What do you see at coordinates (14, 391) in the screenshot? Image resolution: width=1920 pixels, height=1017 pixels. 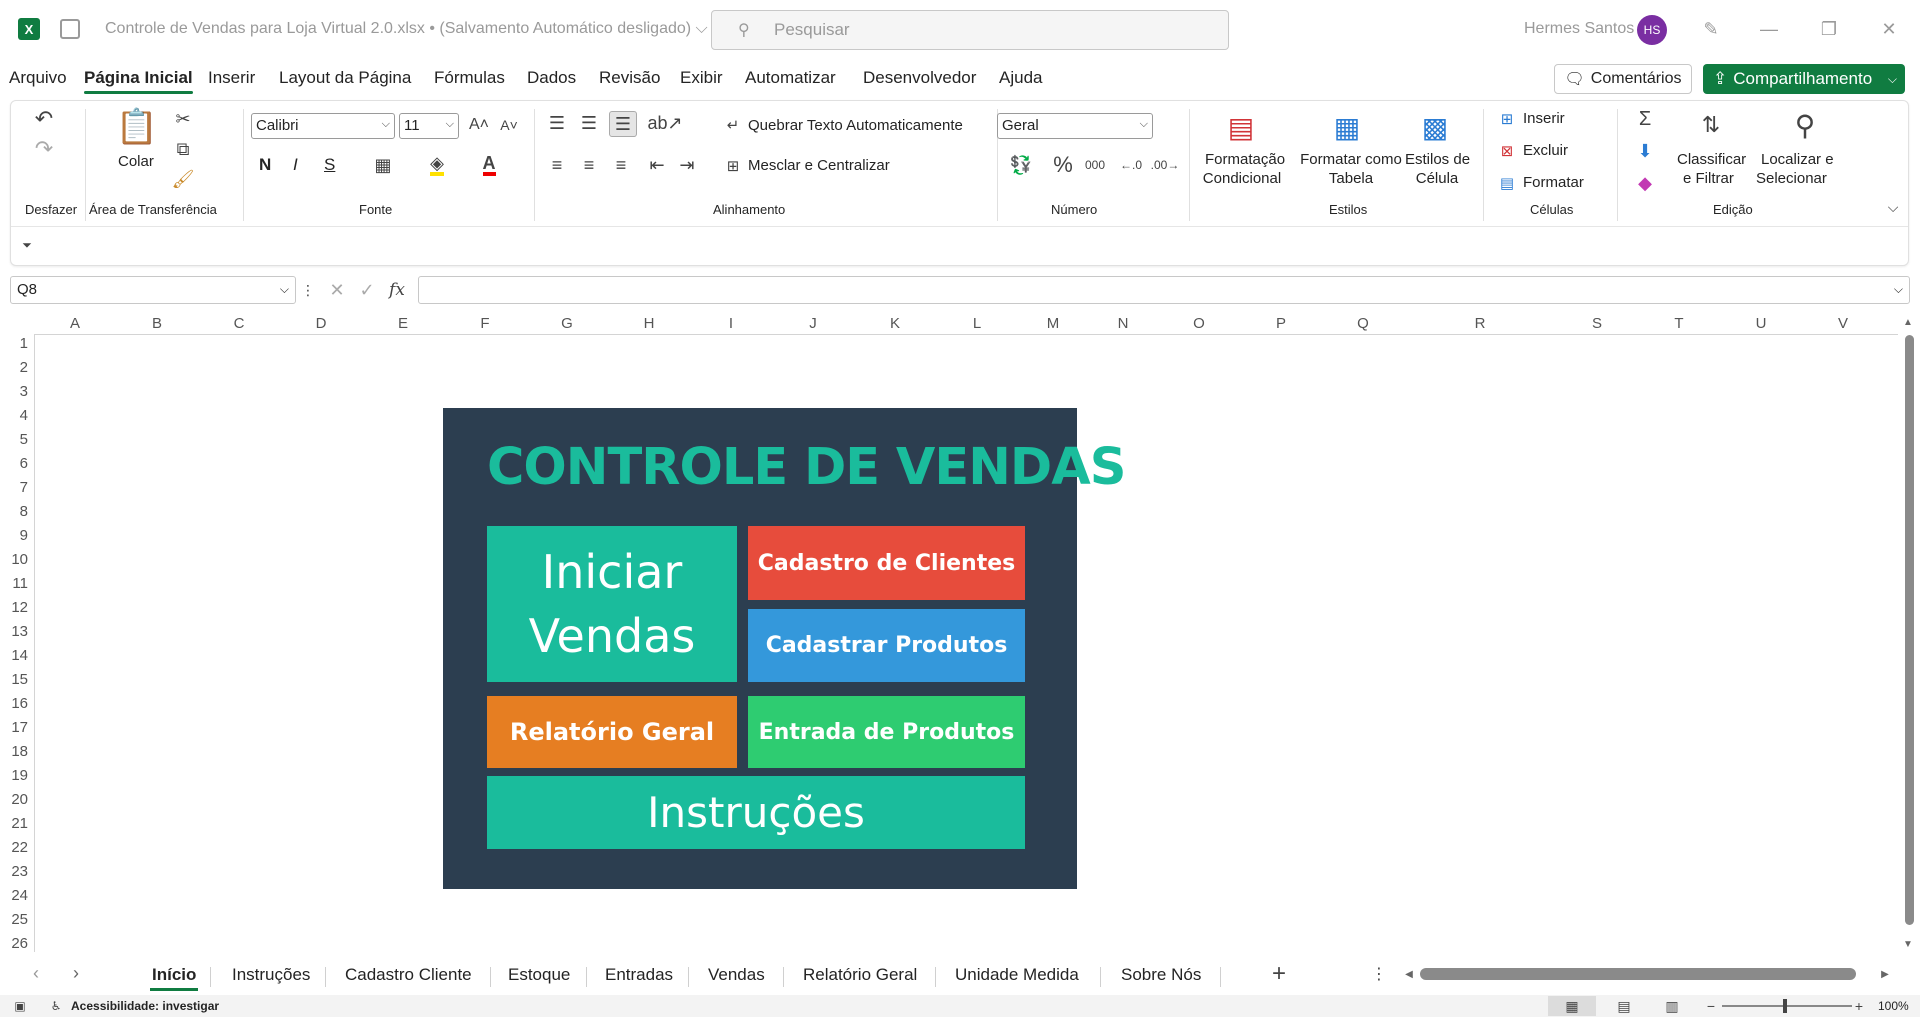 I see `row-header: 3` at bounding box center [14, 391].